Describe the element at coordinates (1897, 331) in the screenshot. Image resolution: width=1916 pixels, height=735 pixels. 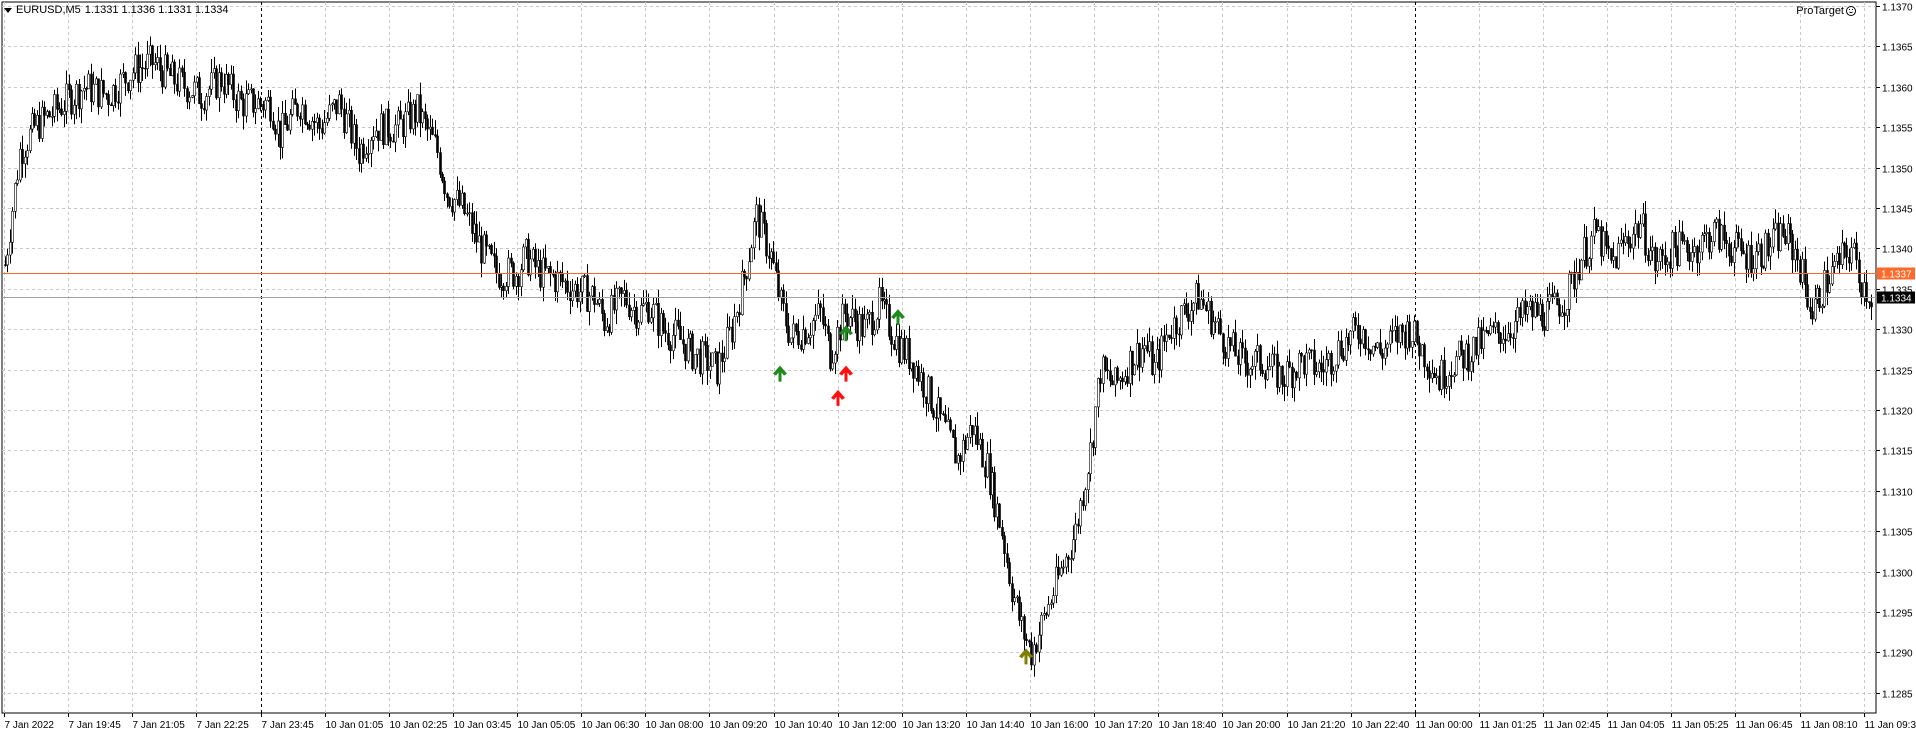
I see `y-tick-label: 1.1330` at that location.